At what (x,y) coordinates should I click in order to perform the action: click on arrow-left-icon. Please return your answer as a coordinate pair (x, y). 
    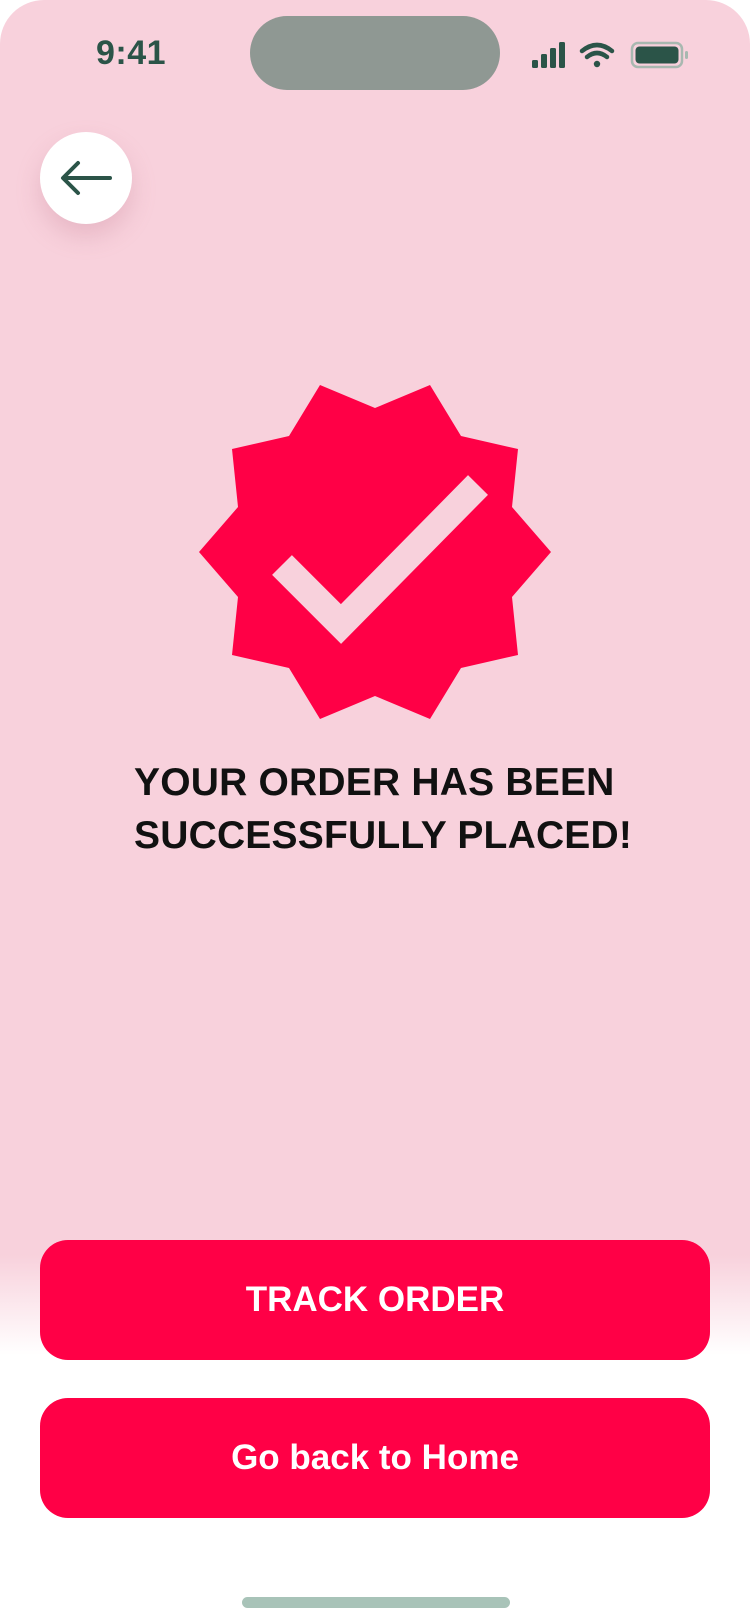
    Looking at the image, I should click on (86, 178).